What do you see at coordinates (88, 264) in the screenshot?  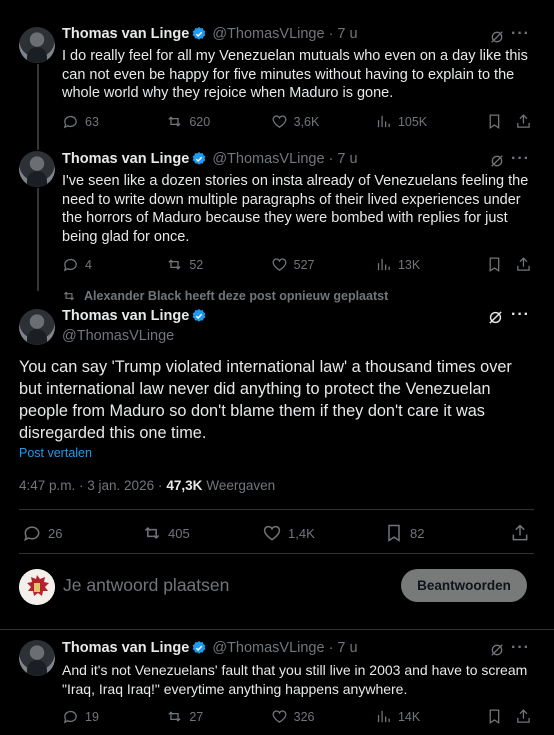 I see `reply-count: 4` at bounding box center [88, 264].